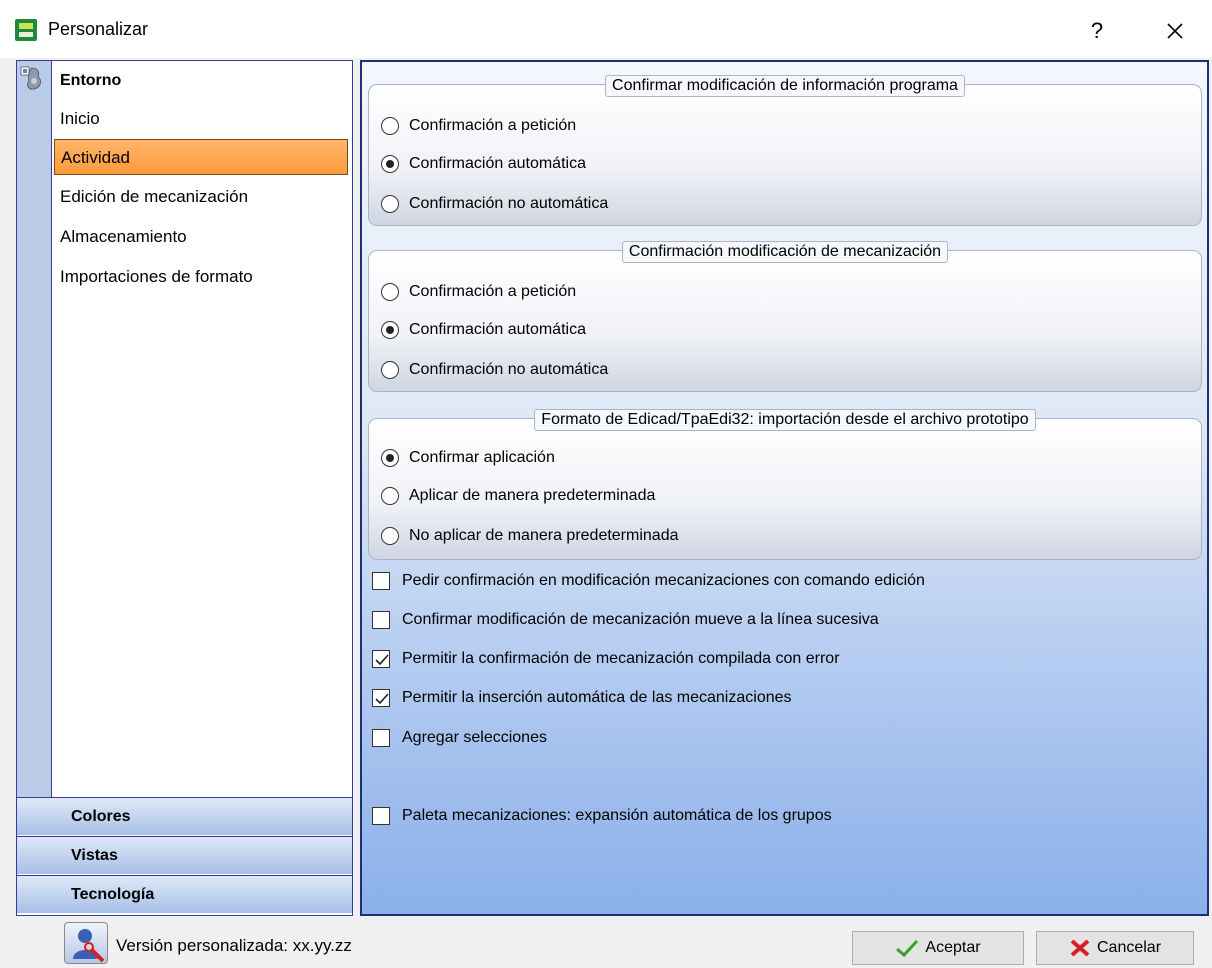 This screenshot has height=968, width=1212. What do you see at coordinates (532, 495) in the screenshot?
I see `radio-label: Aplicar de manera predeterminada` at bounding box center [532, 495].